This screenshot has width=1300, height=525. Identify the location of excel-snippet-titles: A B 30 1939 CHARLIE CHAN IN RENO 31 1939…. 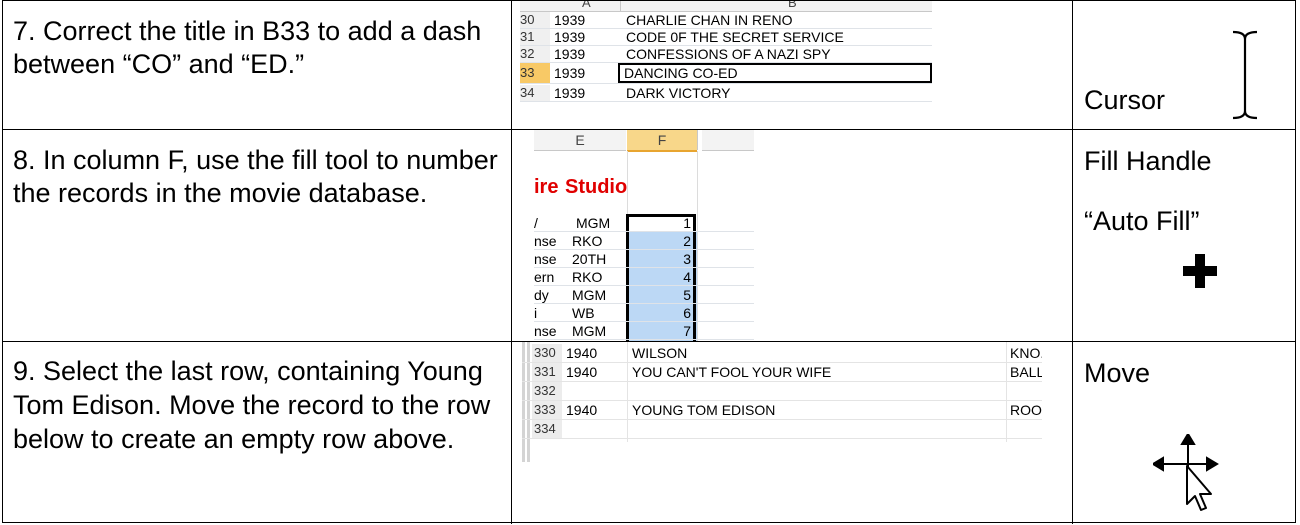
(726, 65).